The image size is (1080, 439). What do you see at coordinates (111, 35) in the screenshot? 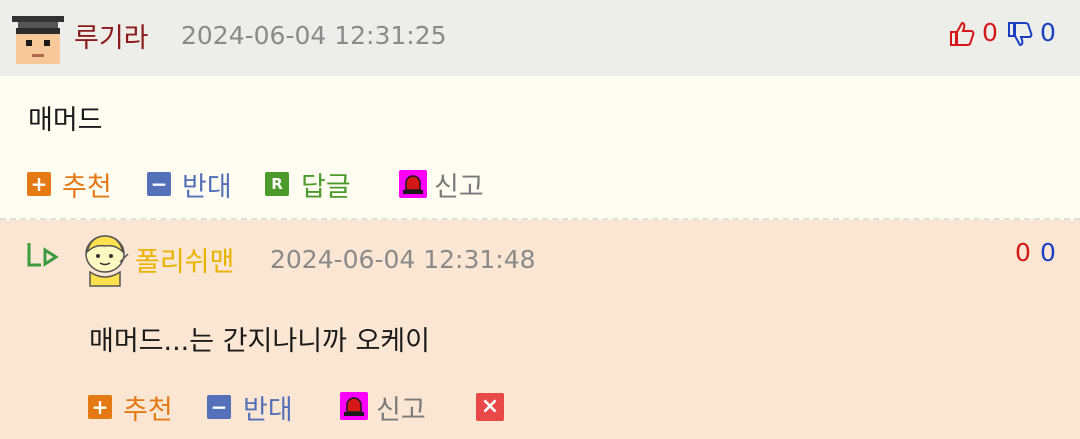
I see `nickname: 루기라` at bounding box center [111, 35].